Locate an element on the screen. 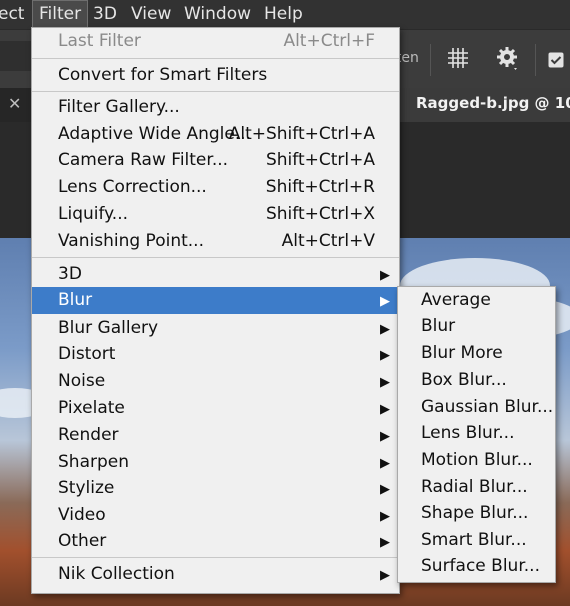 The height and width of the screenshot is (606, 570). menu-item-video: Video ▶ is located at coordinates (215, 515).